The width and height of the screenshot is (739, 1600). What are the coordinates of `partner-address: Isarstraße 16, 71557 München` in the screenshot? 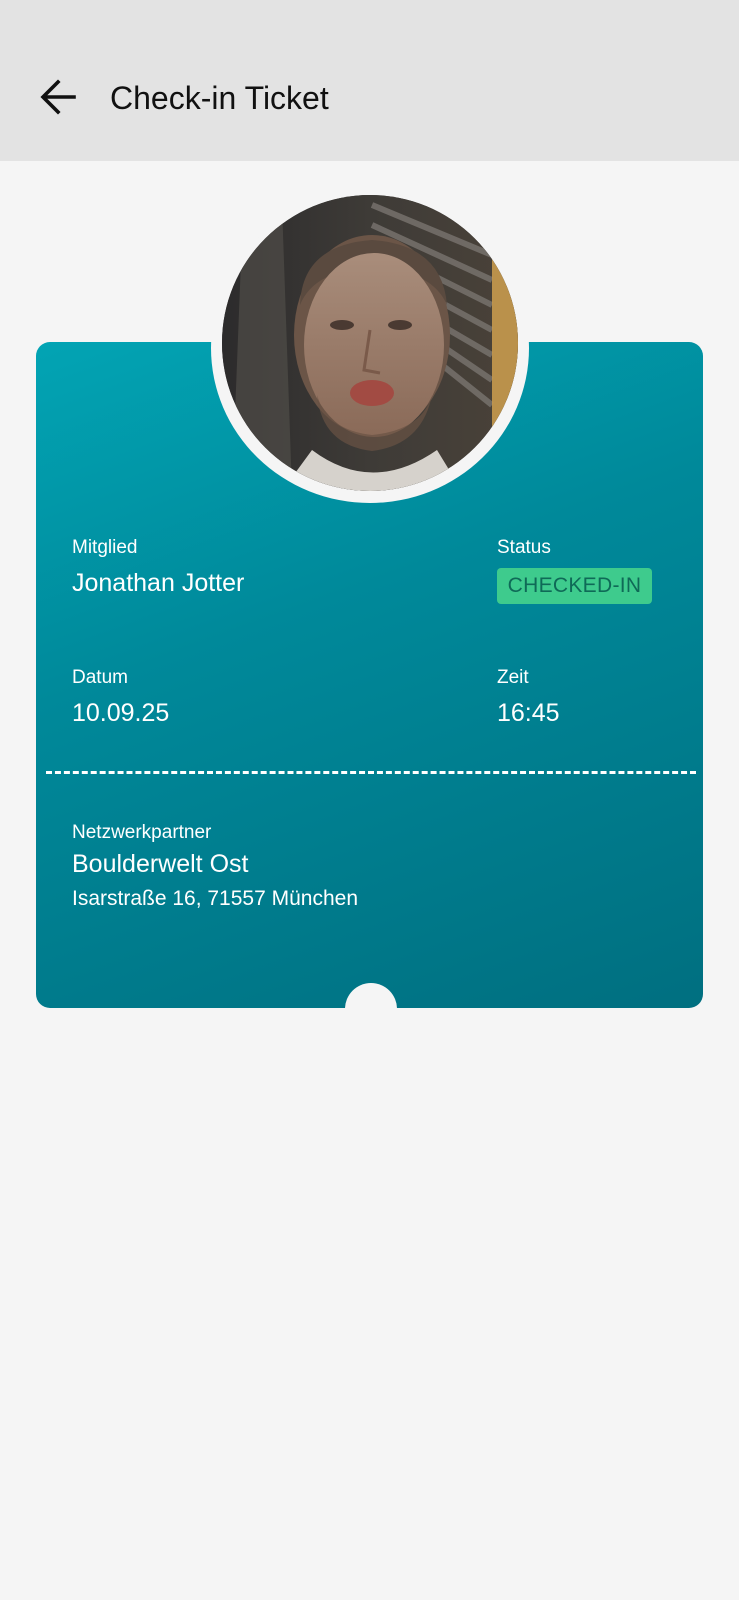 It's located at (215, 898).